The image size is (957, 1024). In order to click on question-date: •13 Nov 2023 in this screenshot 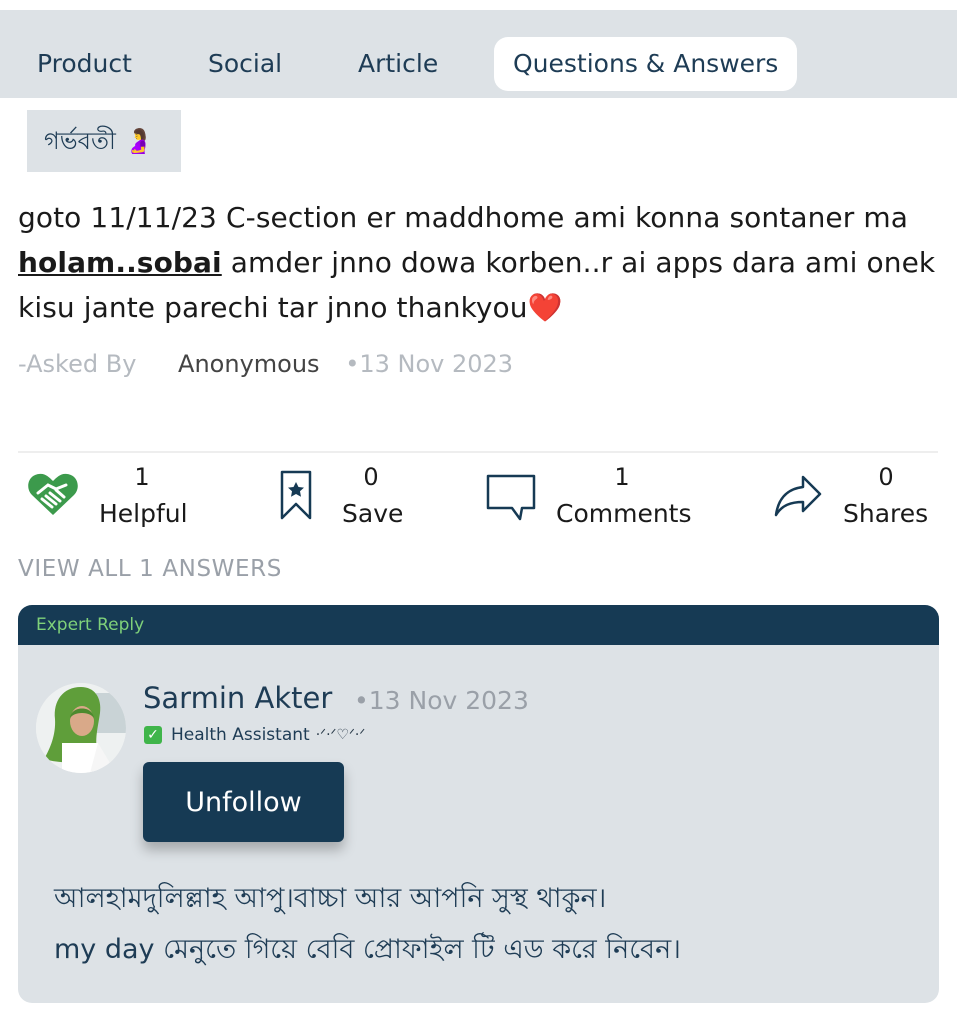, I will do `click(429, 364)`.